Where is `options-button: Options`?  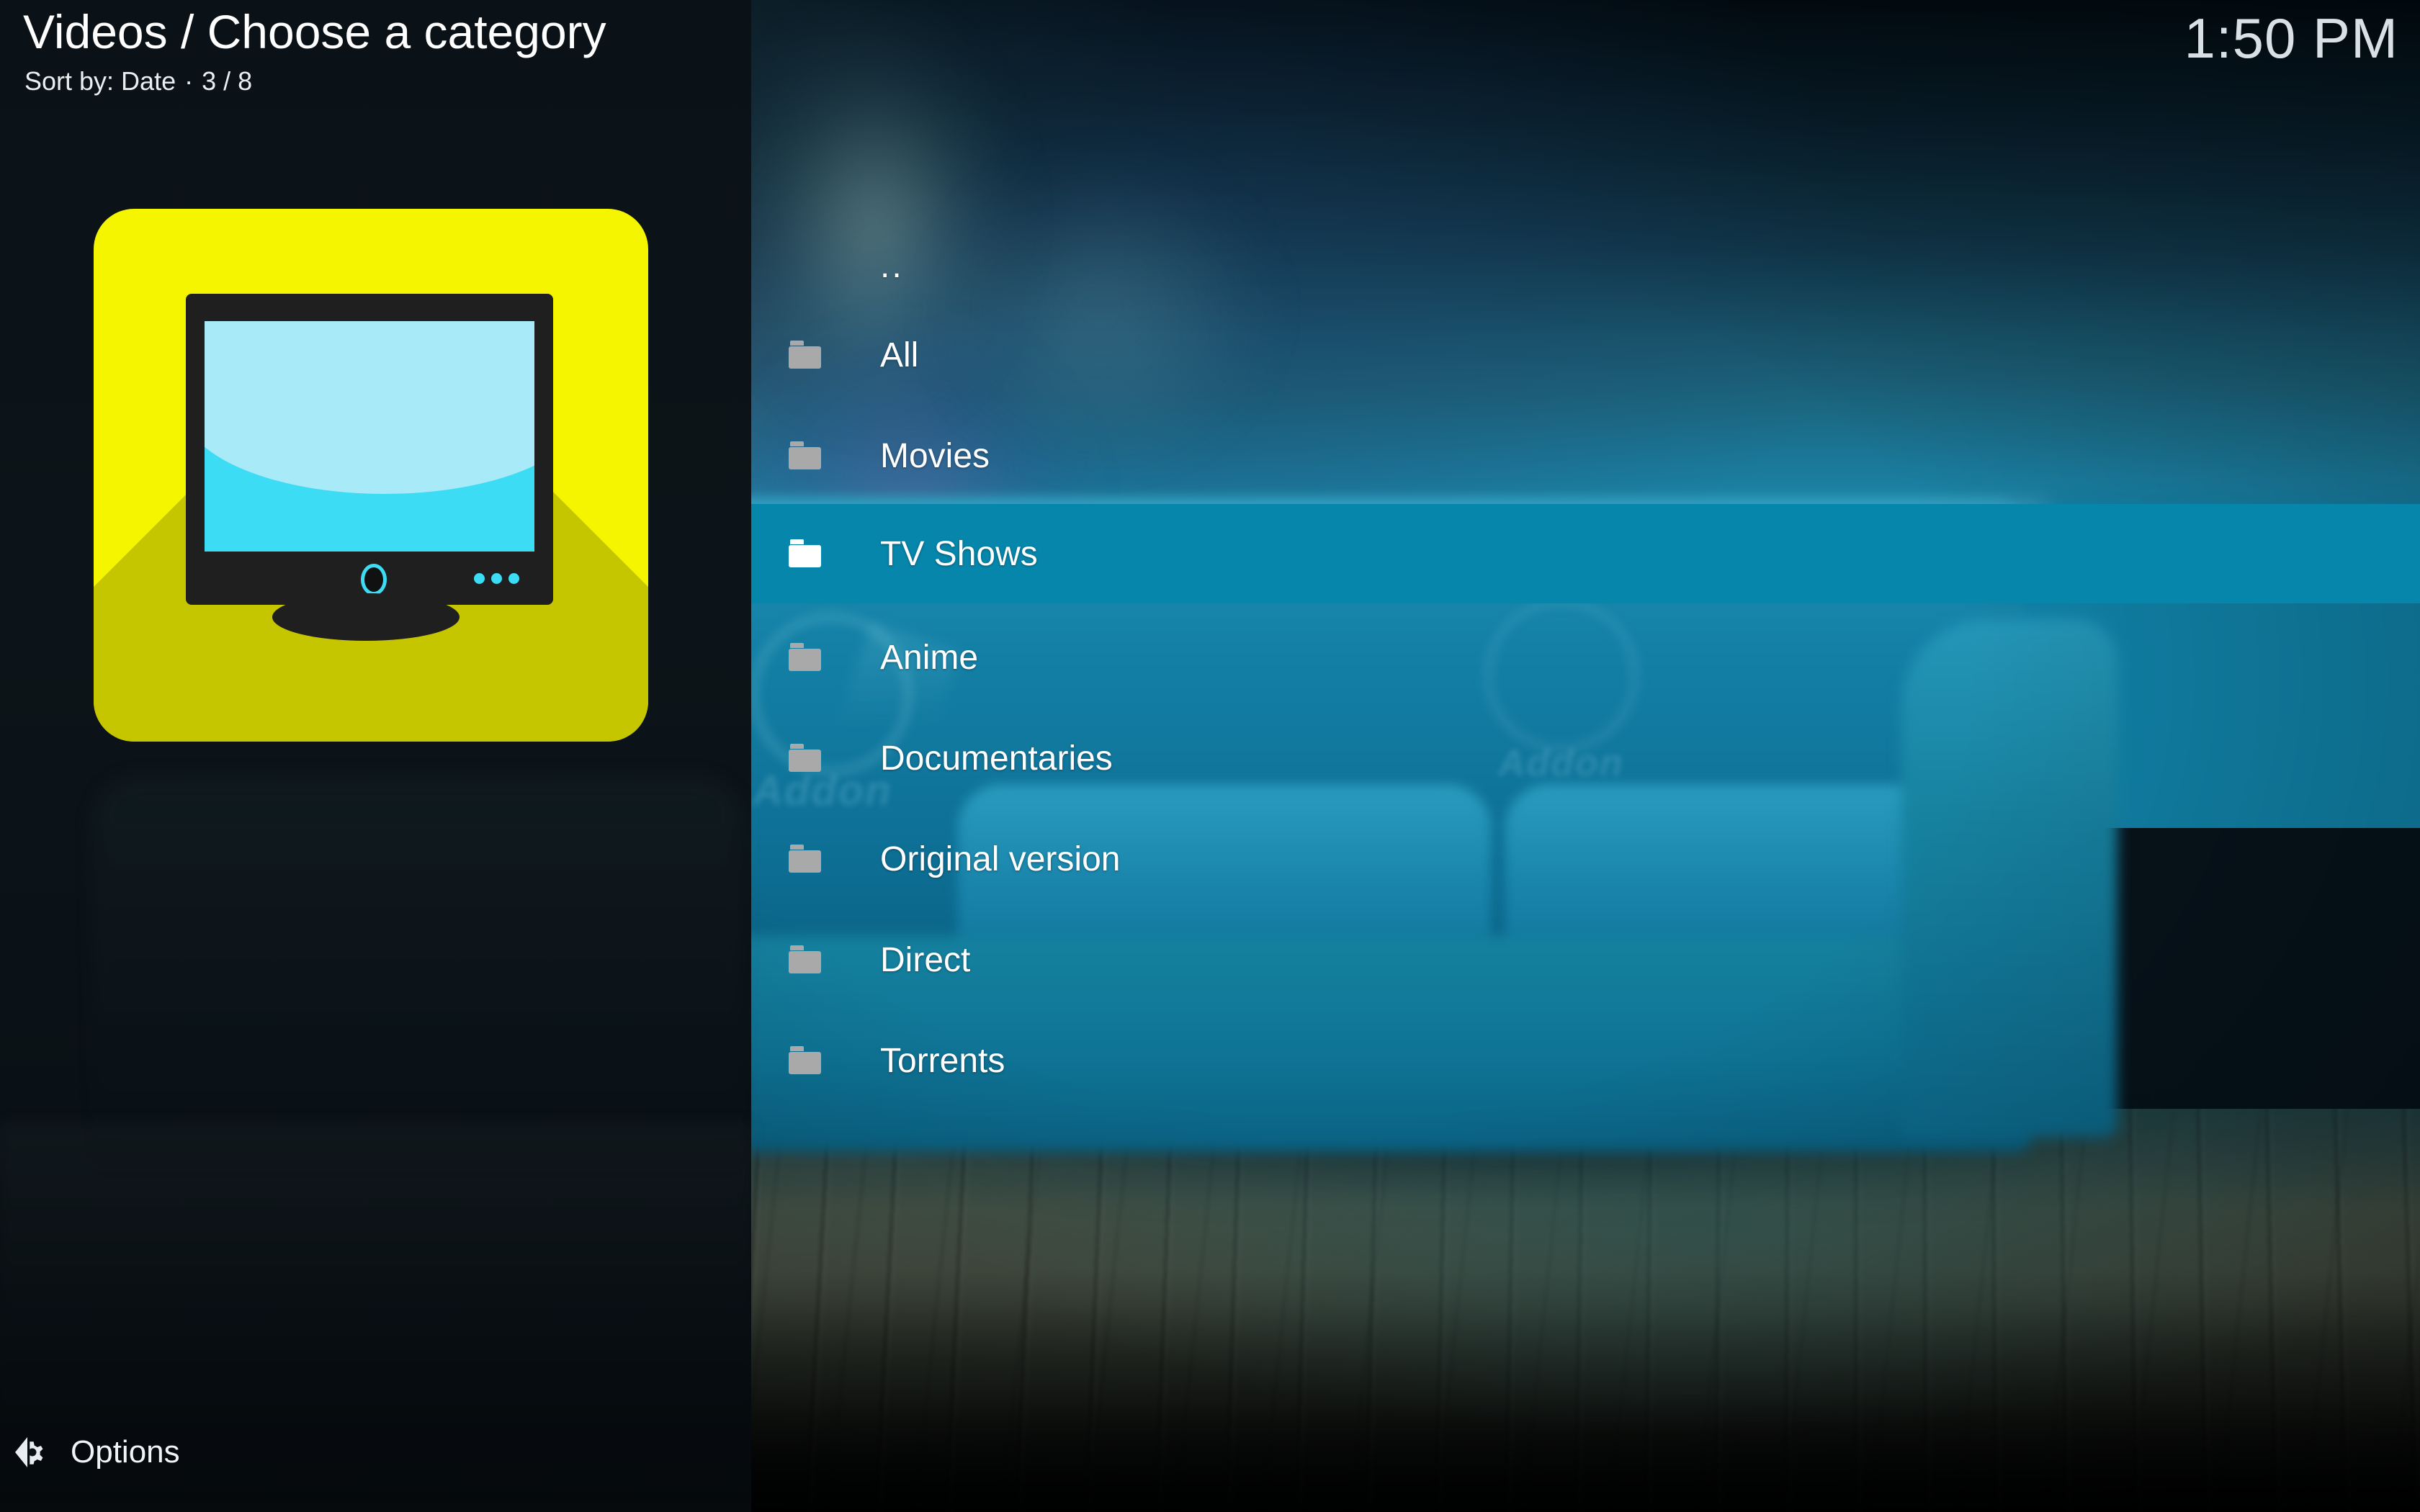 options-button: Options is located at coordinates (96, 1452).